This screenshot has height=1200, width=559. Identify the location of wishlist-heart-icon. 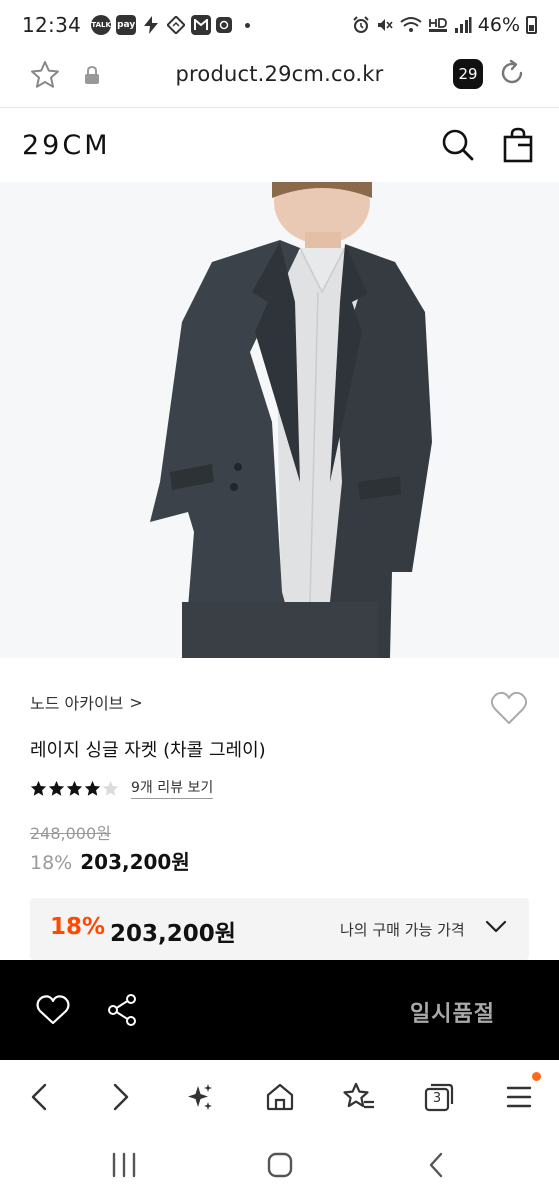
(53, 1010).